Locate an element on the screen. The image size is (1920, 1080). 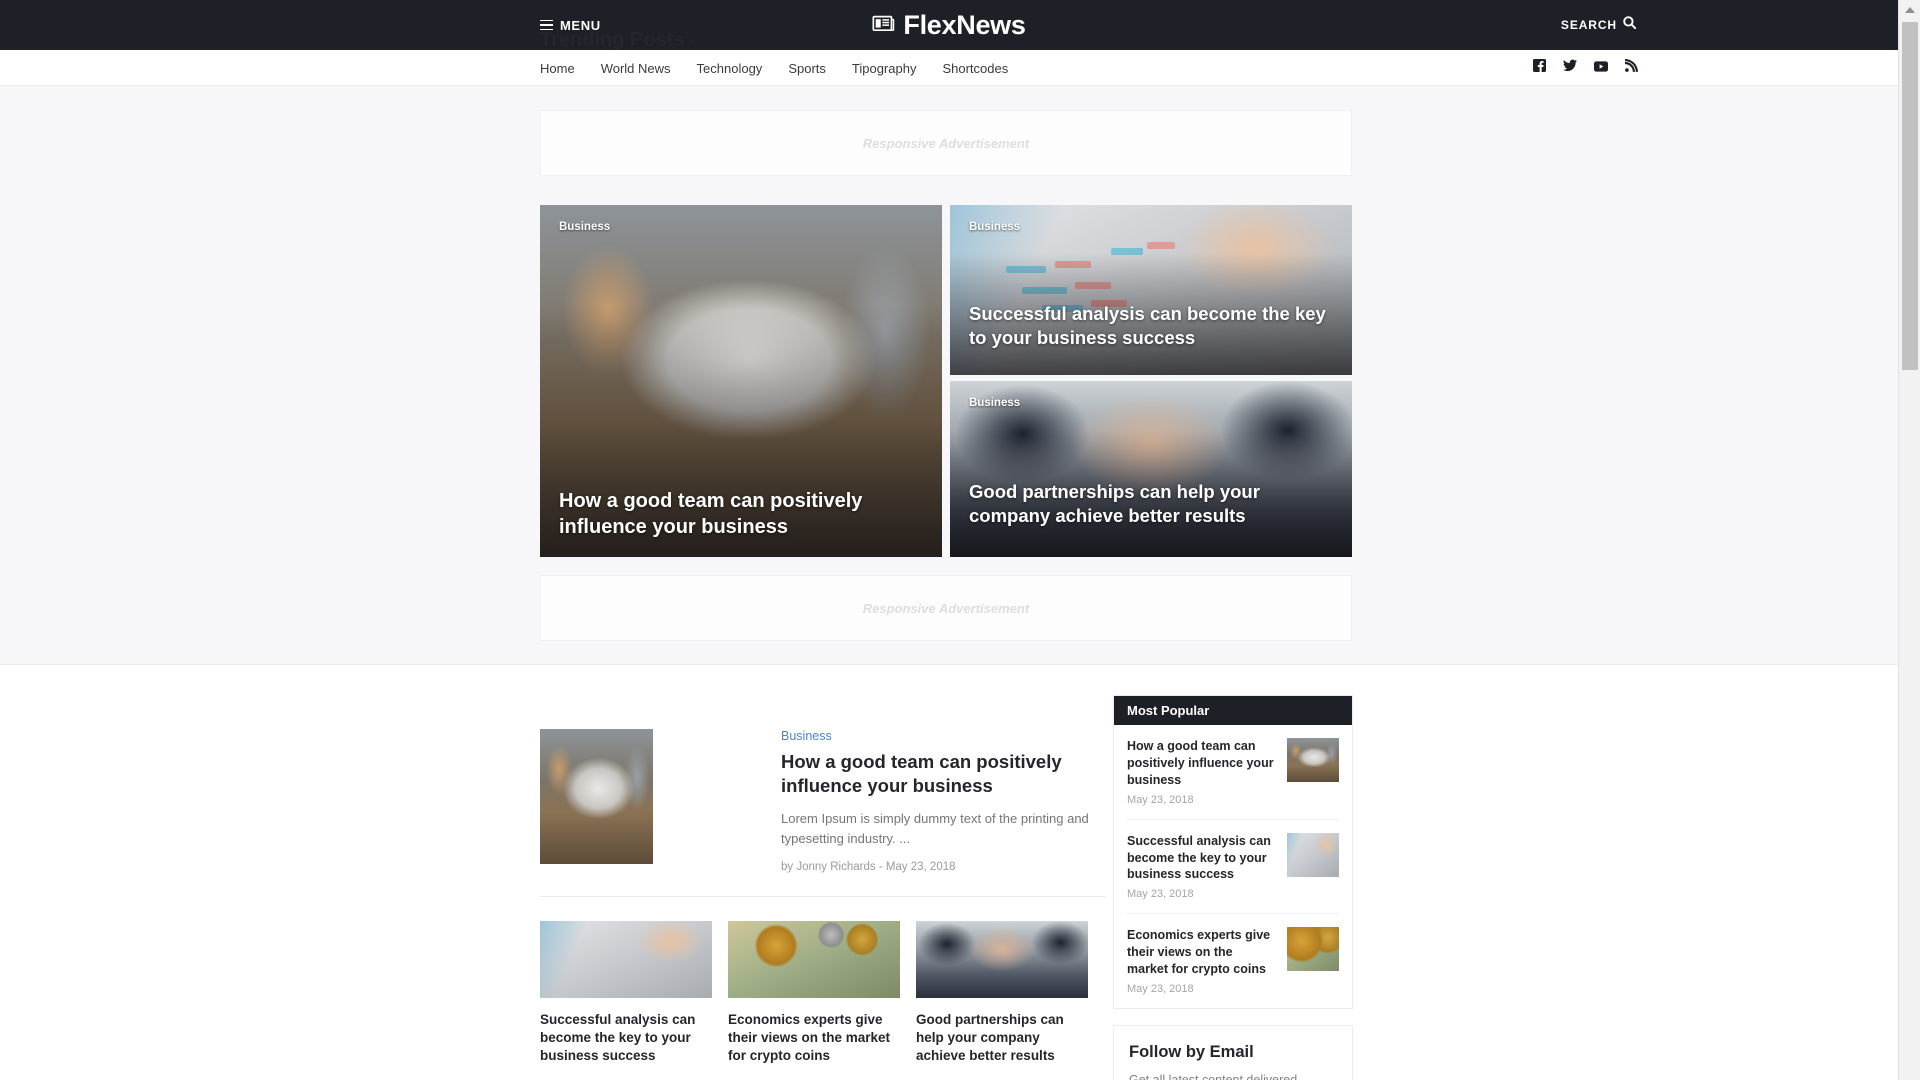
site-title: FlexNews is located at coordinates (964, 24).